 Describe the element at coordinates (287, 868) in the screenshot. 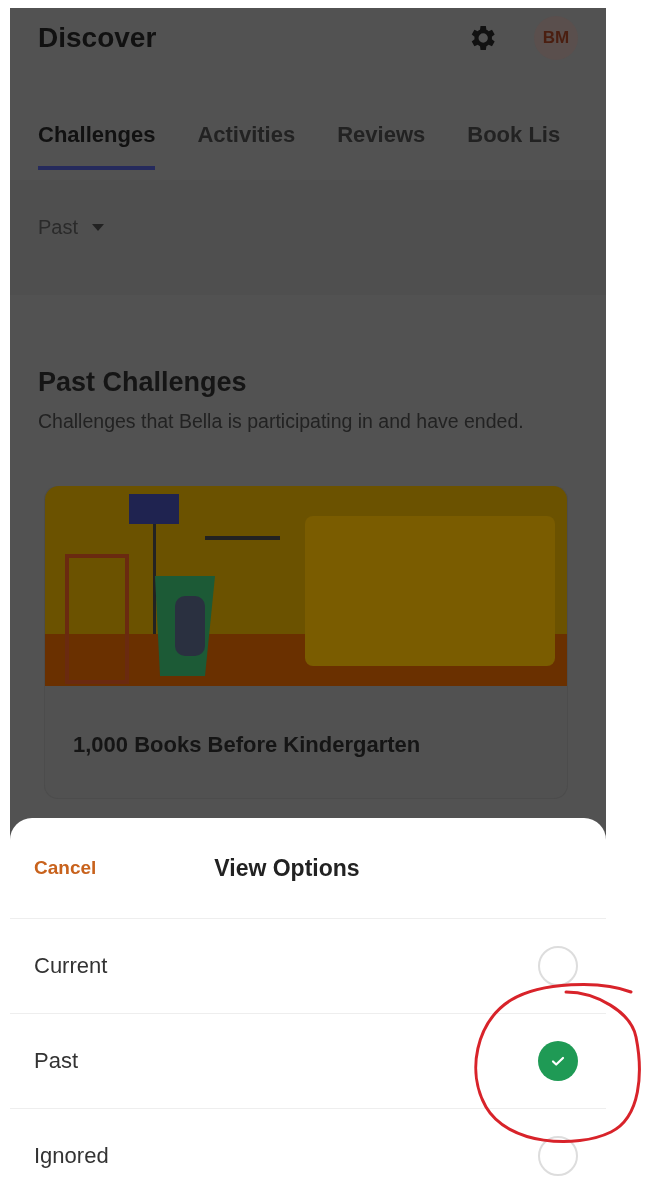

I see `sheet-title: View Options` at that location.